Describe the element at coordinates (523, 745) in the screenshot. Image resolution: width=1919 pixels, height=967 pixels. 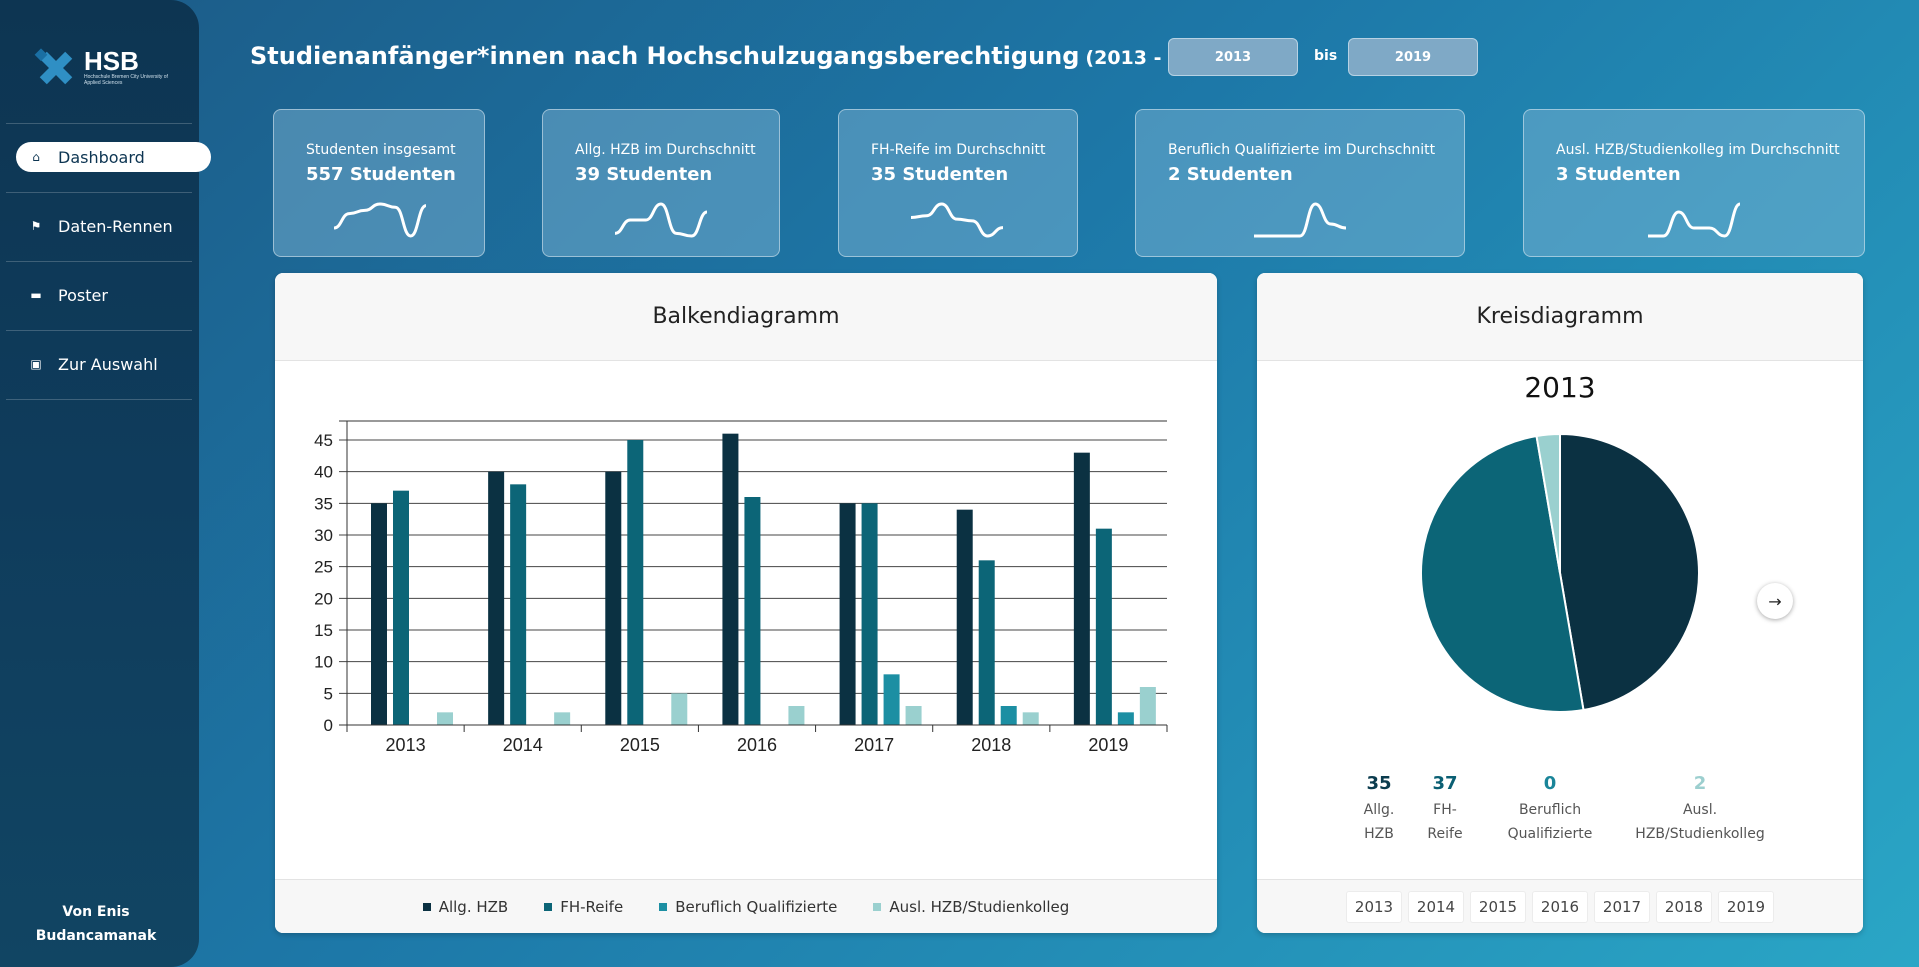
I see `x-tick-label: 2014` at that location.